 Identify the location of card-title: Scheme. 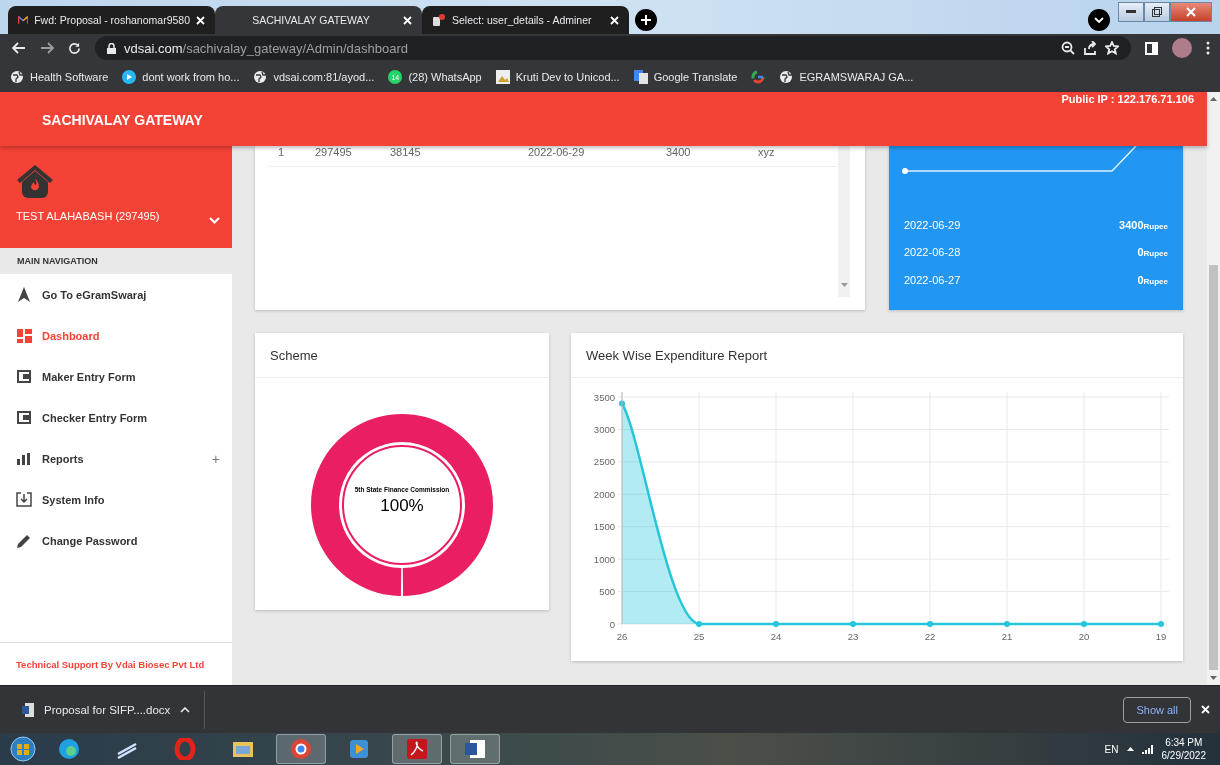
(402, 355).